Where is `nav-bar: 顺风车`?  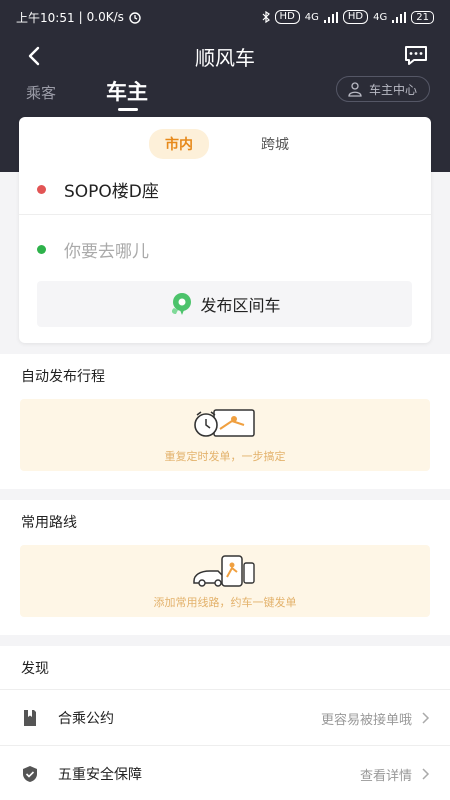
nav-bar: 顺风车 is located at coordinates (225, 55).